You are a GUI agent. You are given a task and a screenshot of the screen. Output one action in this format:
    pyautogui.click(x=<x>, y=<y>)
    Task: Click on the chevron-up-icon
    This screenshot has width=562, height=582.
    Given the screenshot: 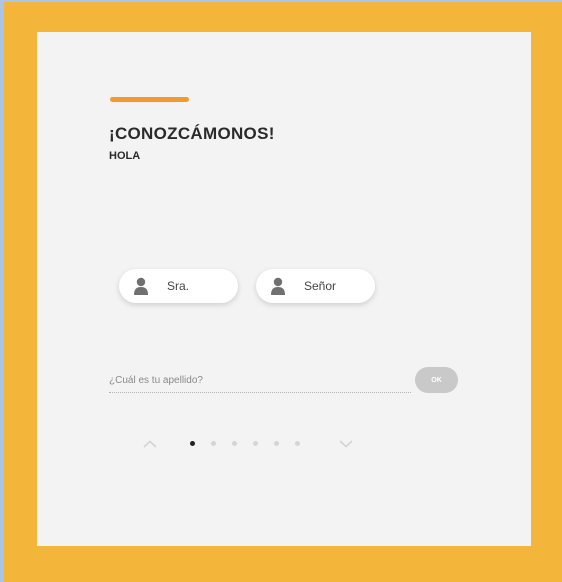 What is the action you would take?
    pyautogui.click(x=150, y=444)
    